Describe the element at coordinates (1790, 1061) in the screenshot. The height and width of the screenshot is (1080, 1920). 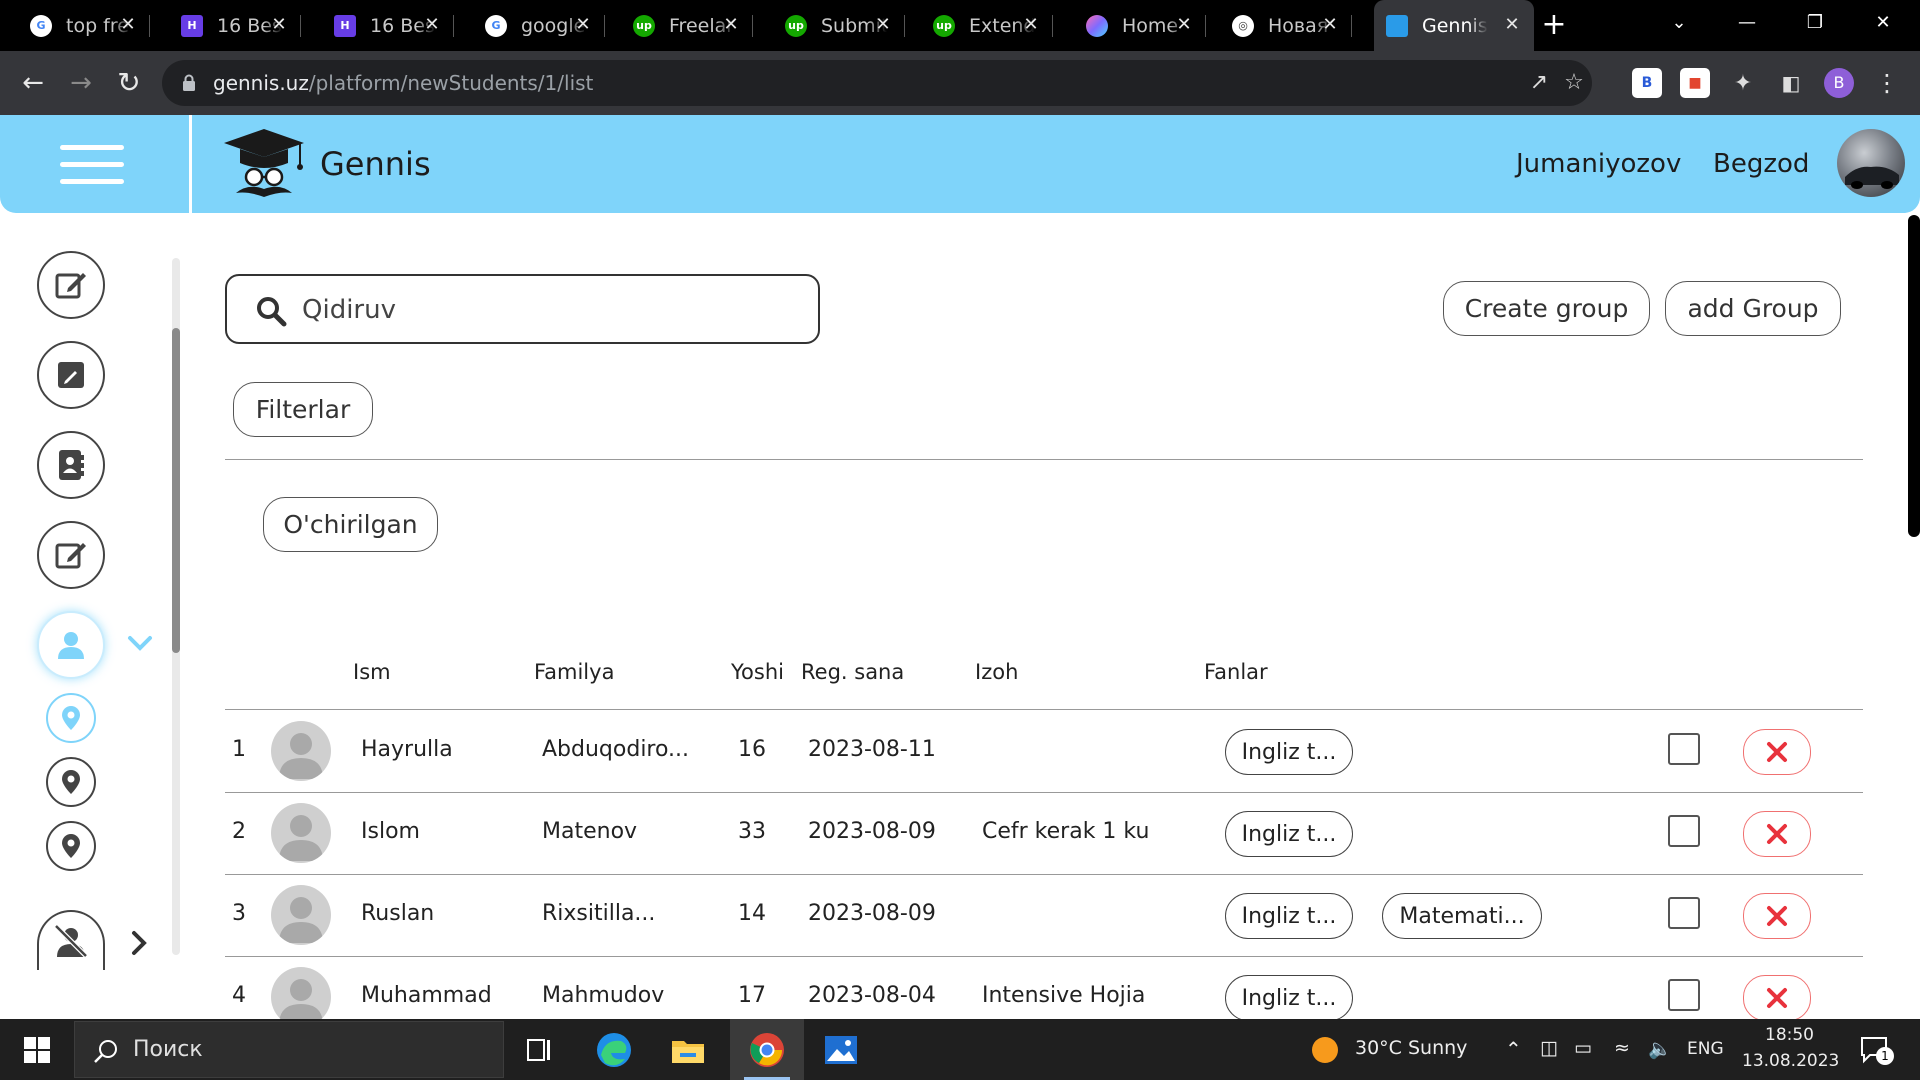
I see `clock-date: 13.08.2023` at that location.